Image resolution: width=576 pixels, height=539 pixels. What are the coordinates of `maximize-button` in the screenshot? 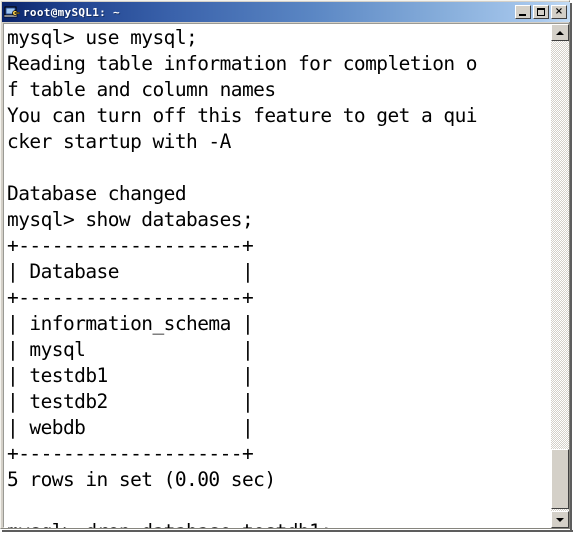 It's located at (541, 12).